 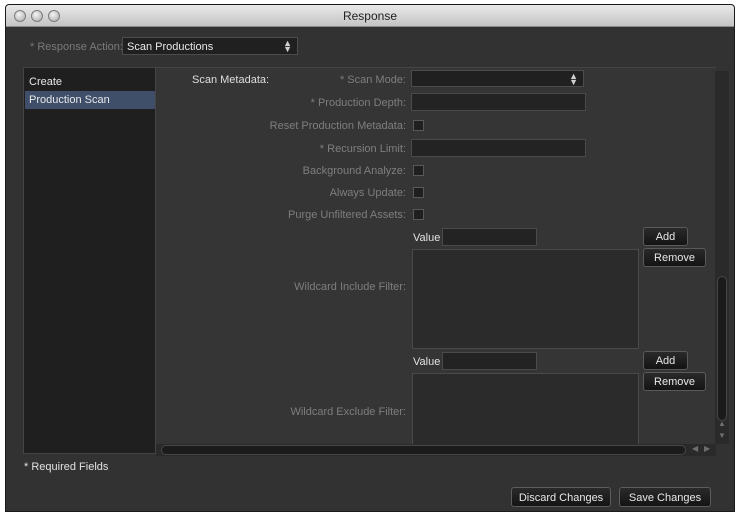 What do you see at coordinates (418, 192) in the screenshot?
I see `always-update-checkbox` at bounding box center [418, 192].